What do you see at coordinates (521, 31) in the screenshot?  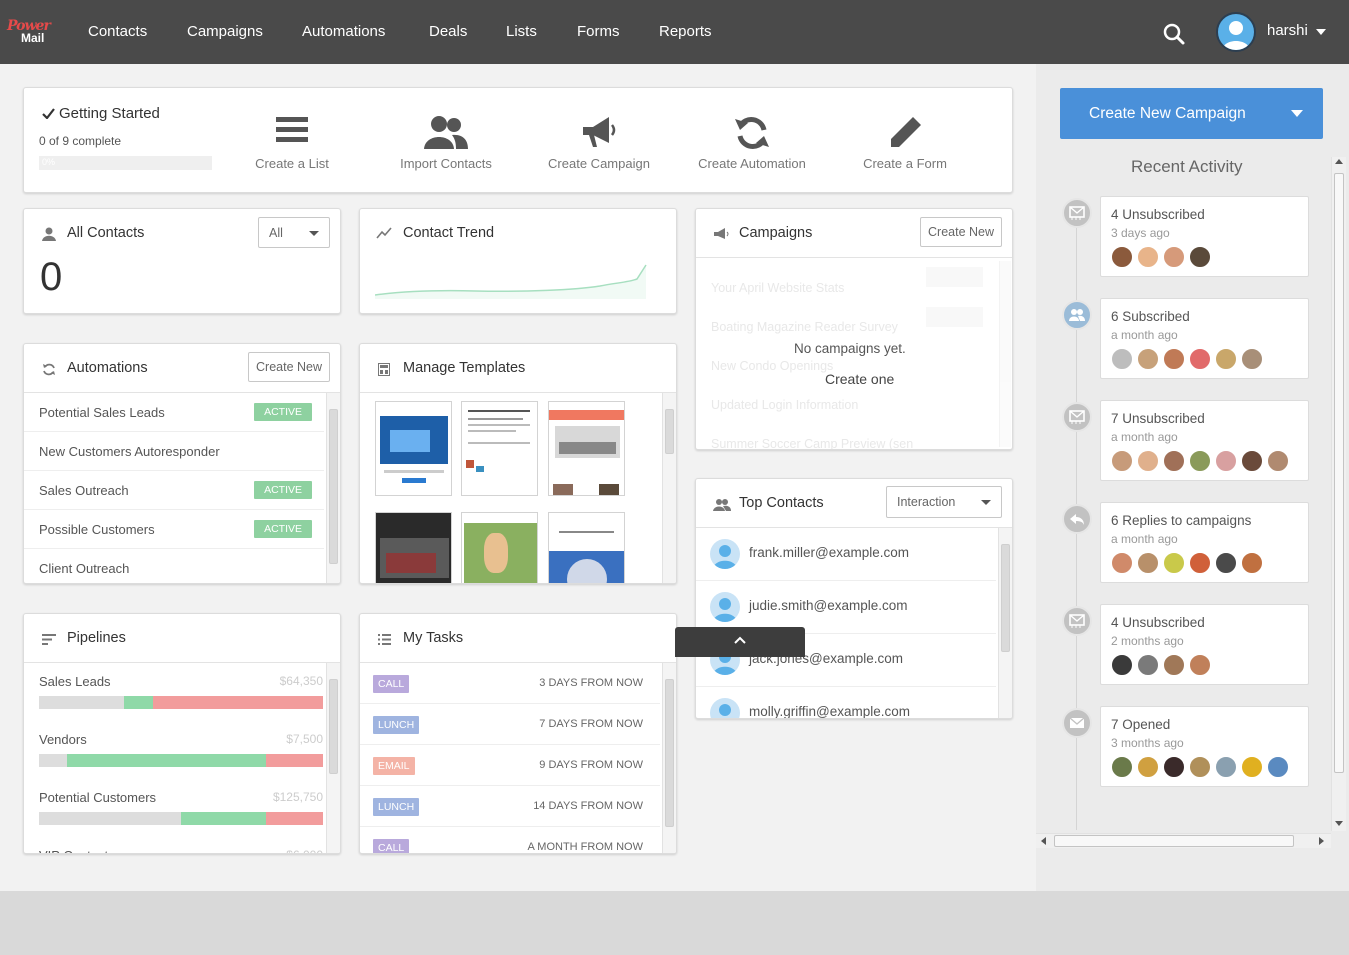 I see `nav-lists: Lists` at bounding box center [521, 31].